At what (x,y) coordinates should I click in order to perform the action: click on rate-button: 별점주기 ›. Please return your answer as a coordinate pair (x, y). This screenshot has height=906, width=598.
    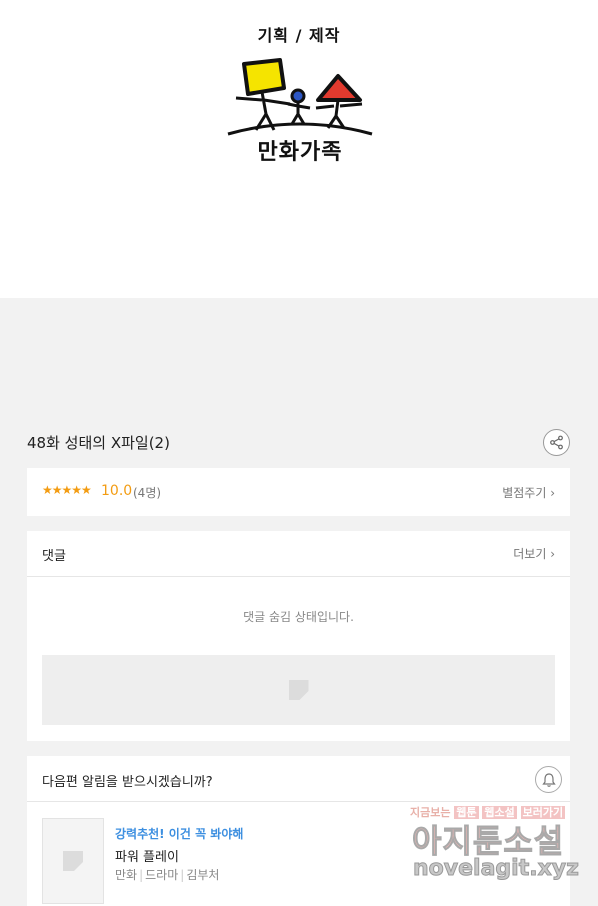
    Looking at the image, I should click on (528, 492).